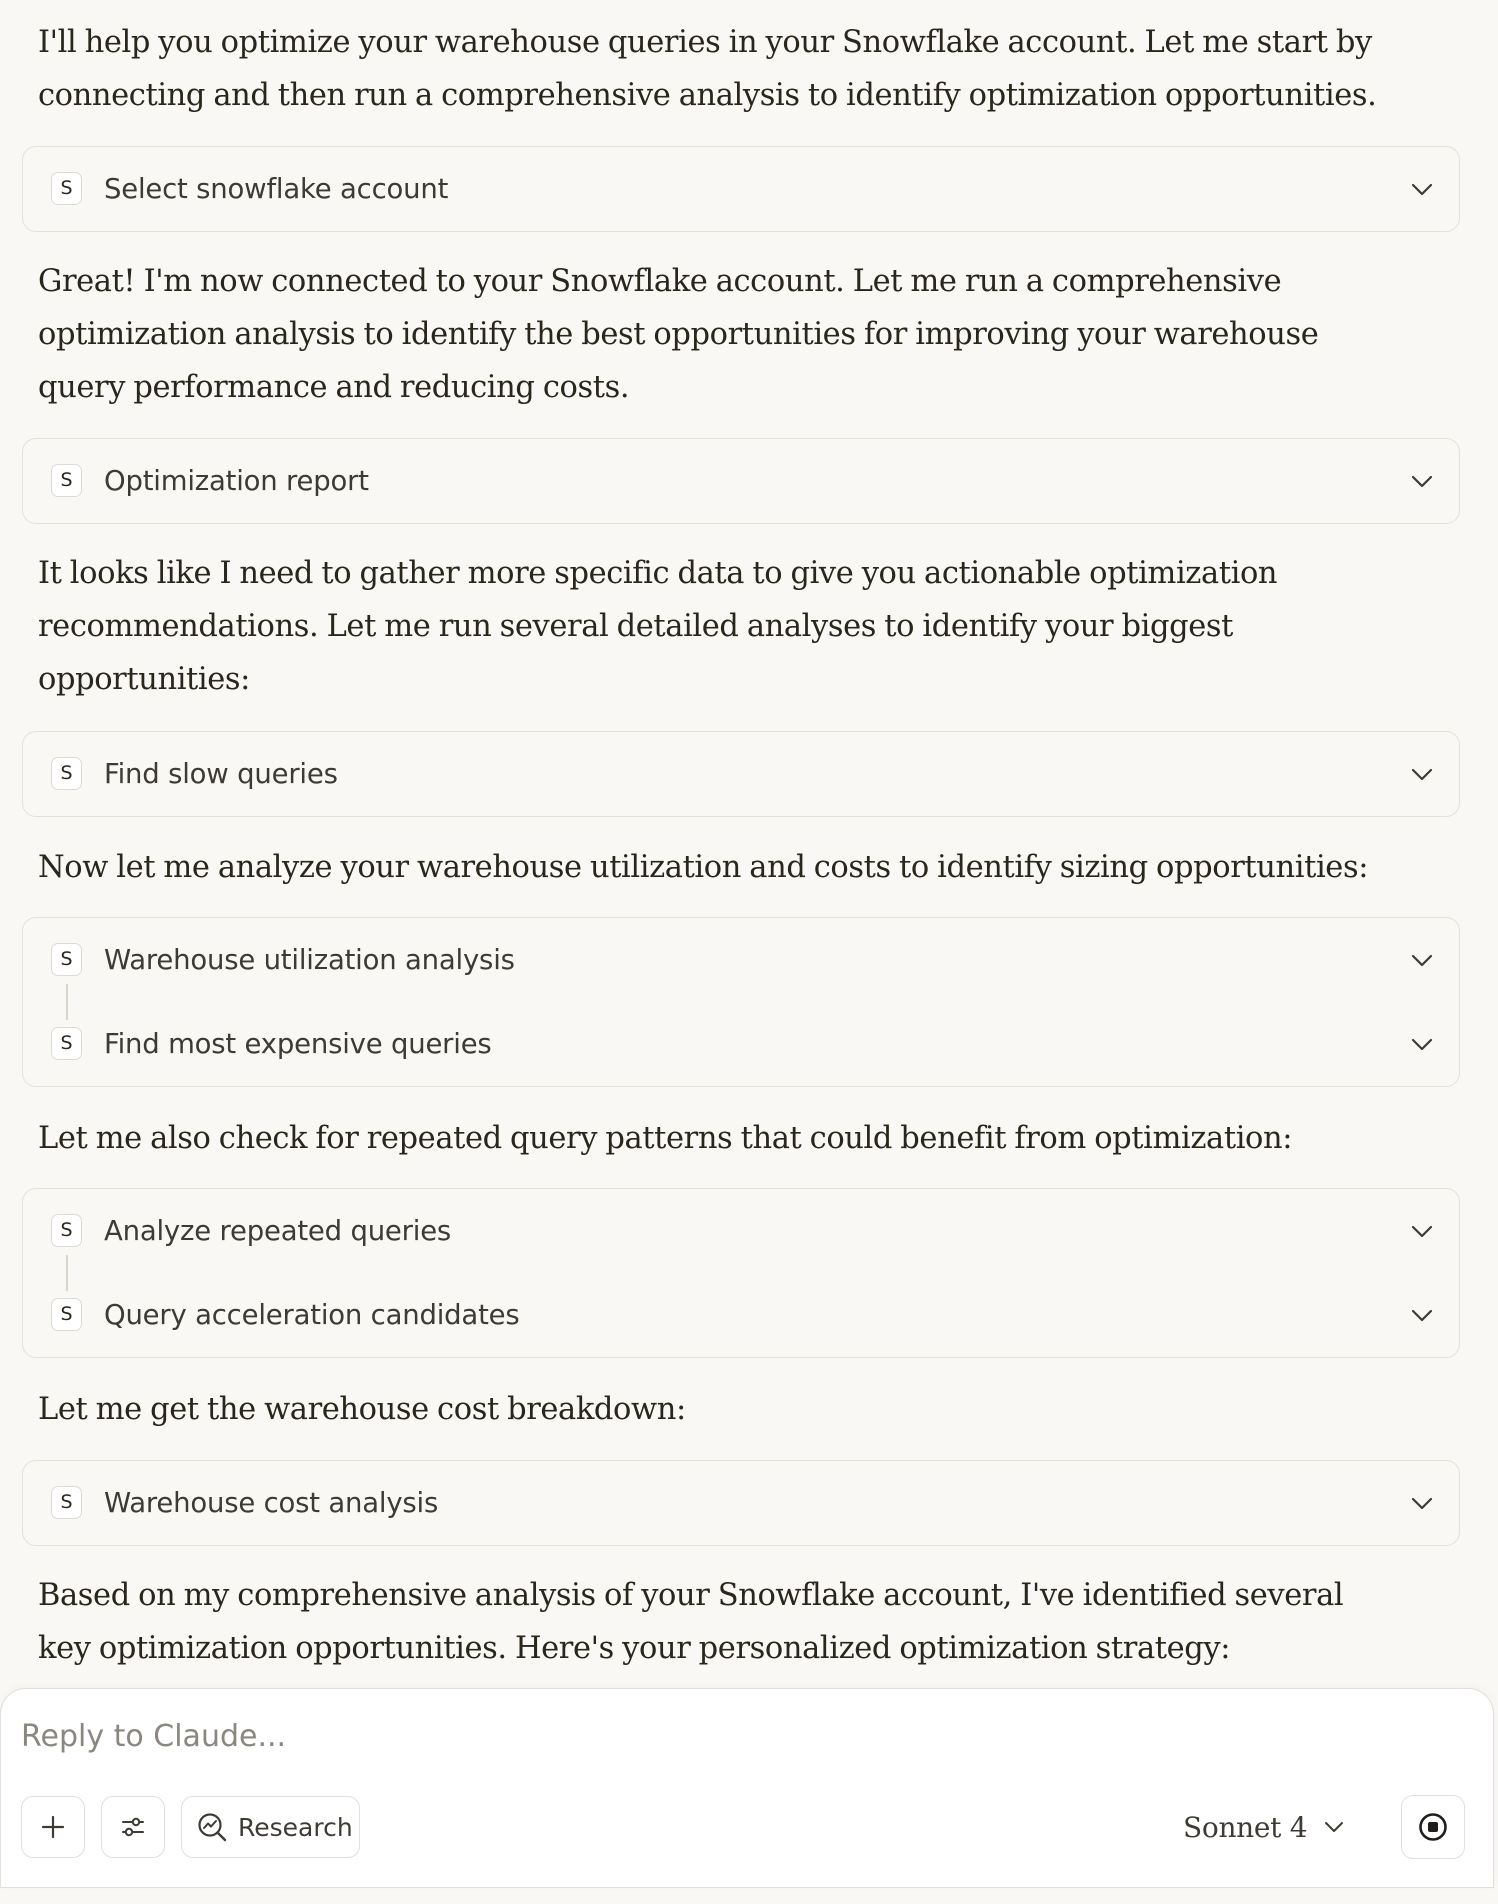 The image size is (1498, 1904). I want to click on plus-icon, so click(53, 1827).